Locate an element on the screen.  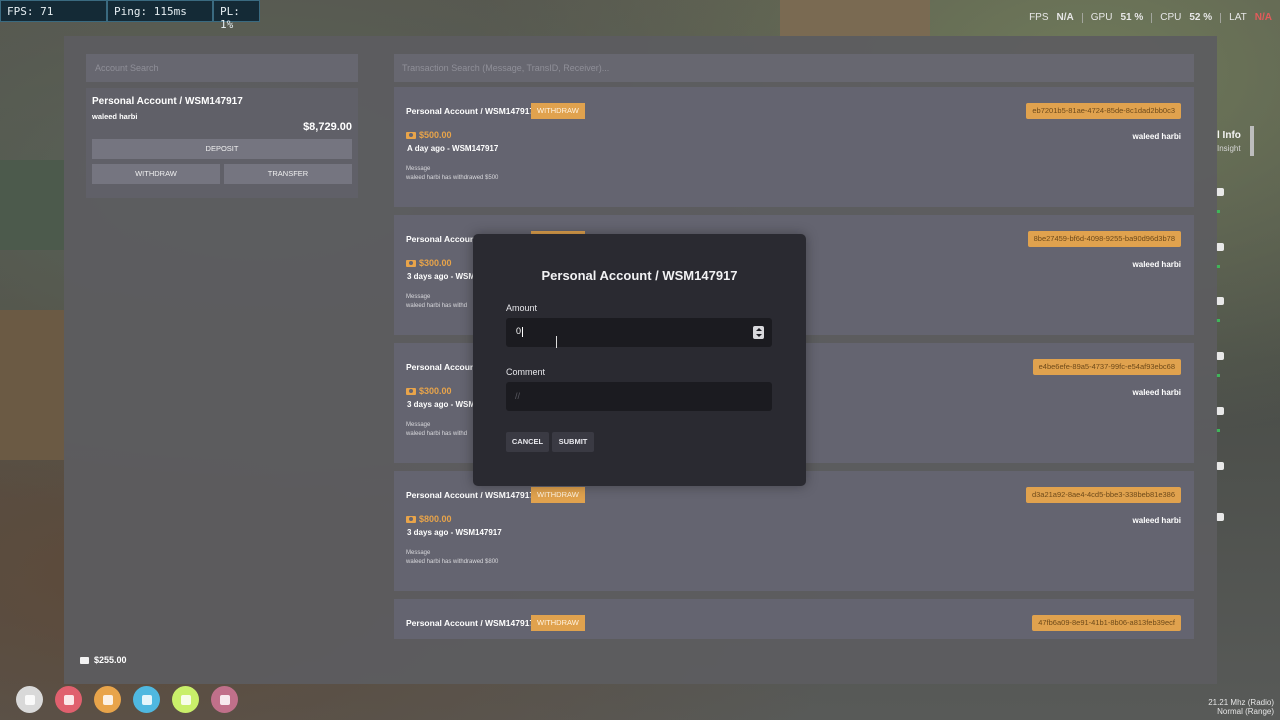
cash-icon is located at coordinates (84, 660).